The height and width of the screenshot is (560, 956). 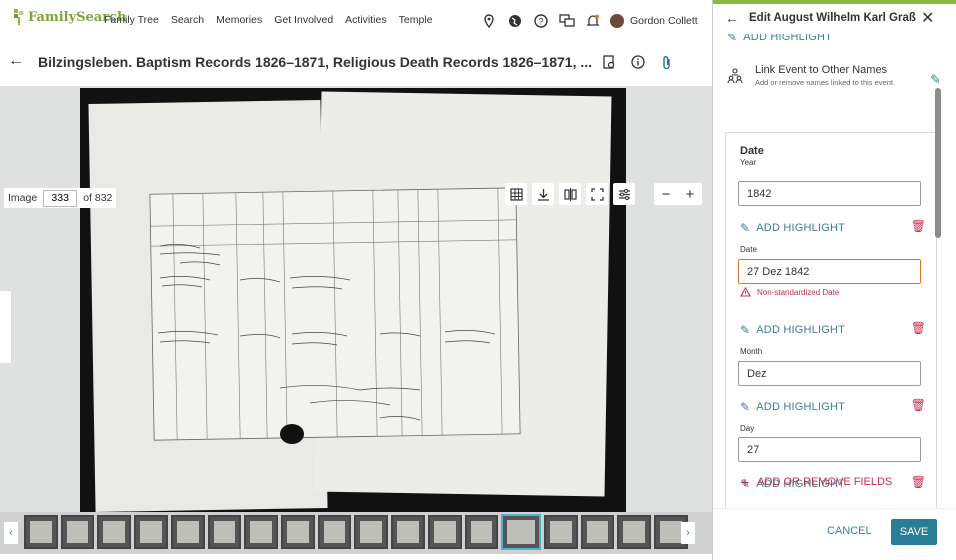 What do you see at coordinates (6, 327) in the screenshot?
I see `side-panel-handle` at bounding box center [6, 327].